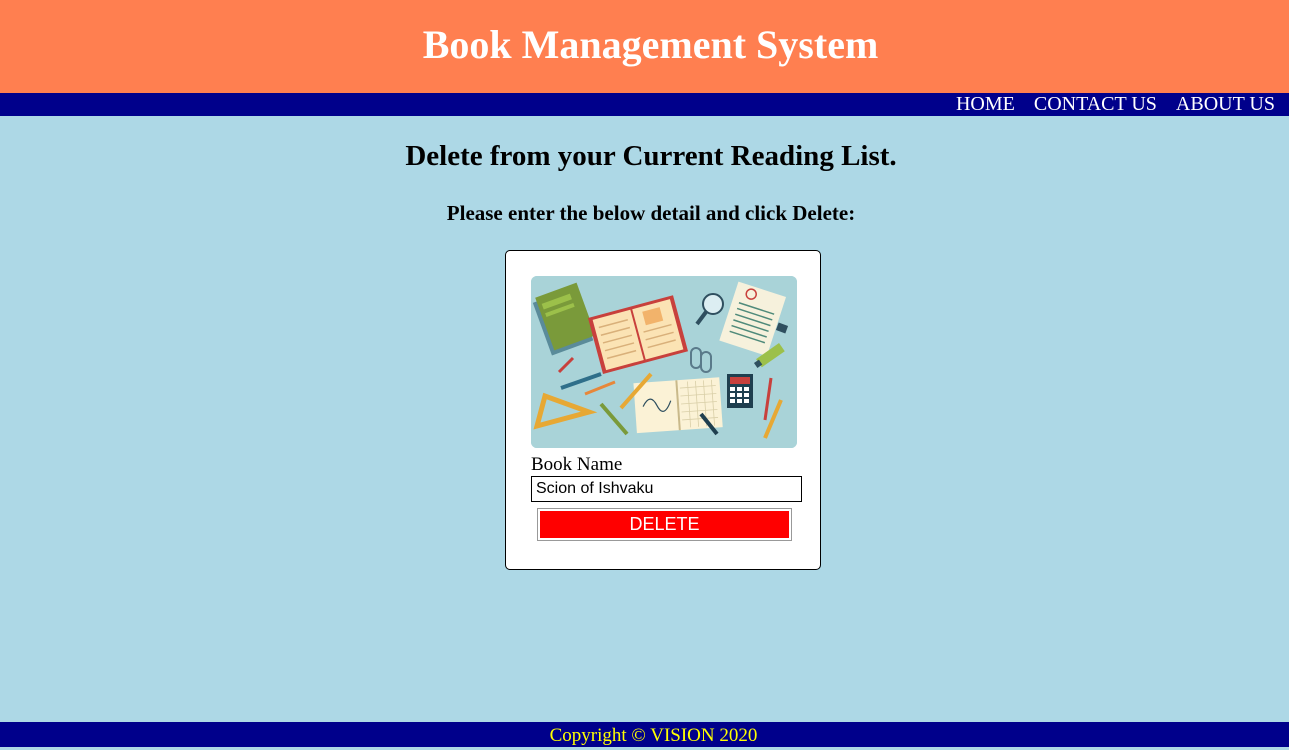 Image resolution: width=1289 pixels, height=750 pixels. Describe the element at coordinates (666, 489) in the screenshot. I see `book-name-input` at that location.